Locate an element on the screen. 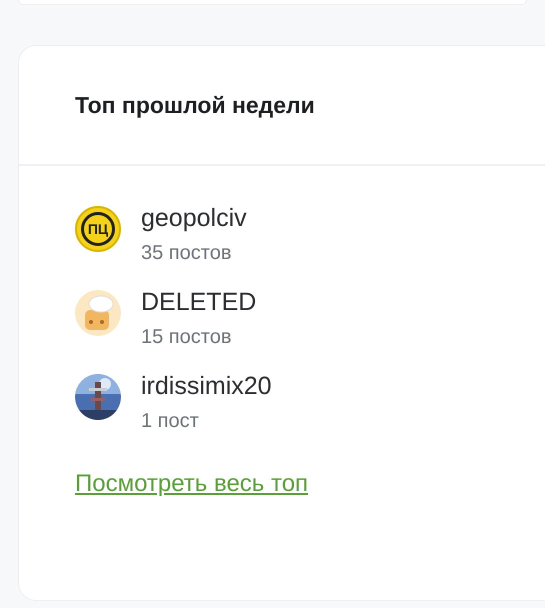  toaster-icon is located at coordinates (98, 313).